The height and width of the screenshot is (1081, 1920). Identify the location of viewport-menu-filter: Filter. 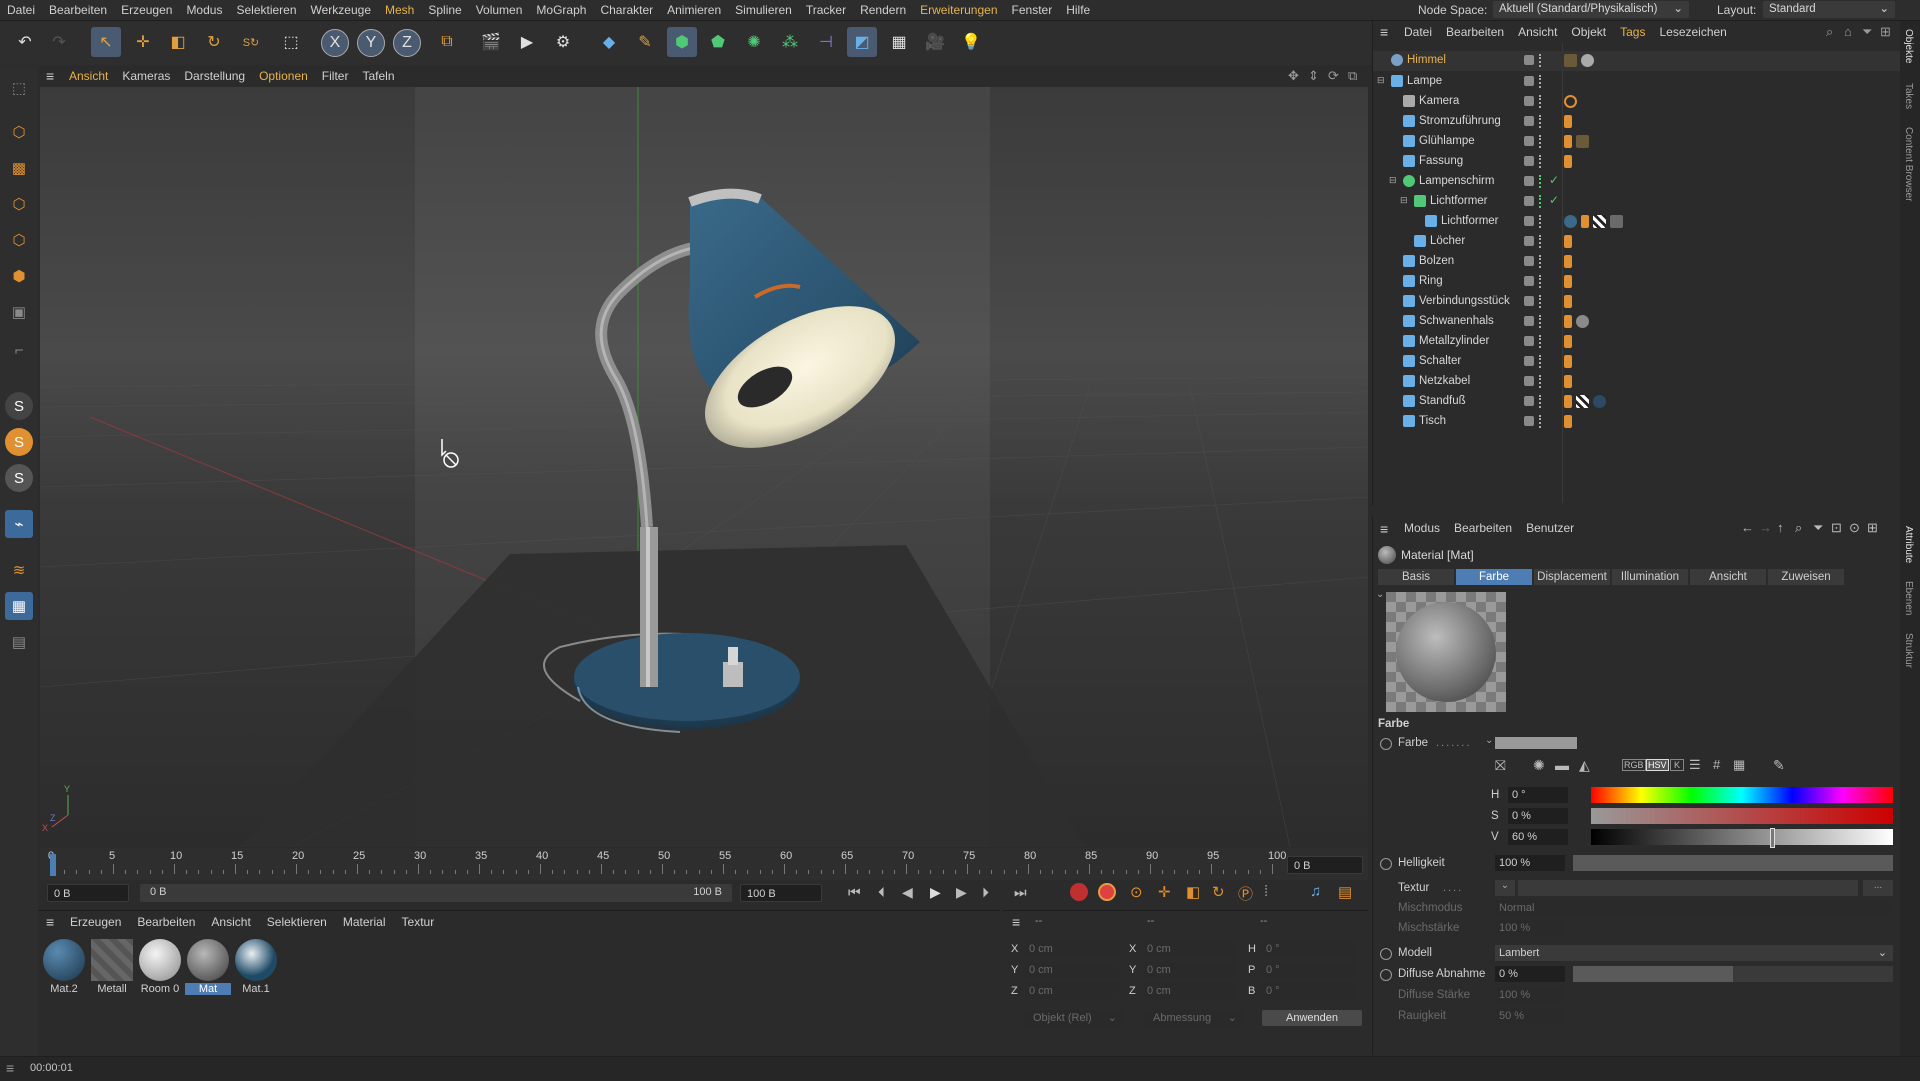
(335, 76).